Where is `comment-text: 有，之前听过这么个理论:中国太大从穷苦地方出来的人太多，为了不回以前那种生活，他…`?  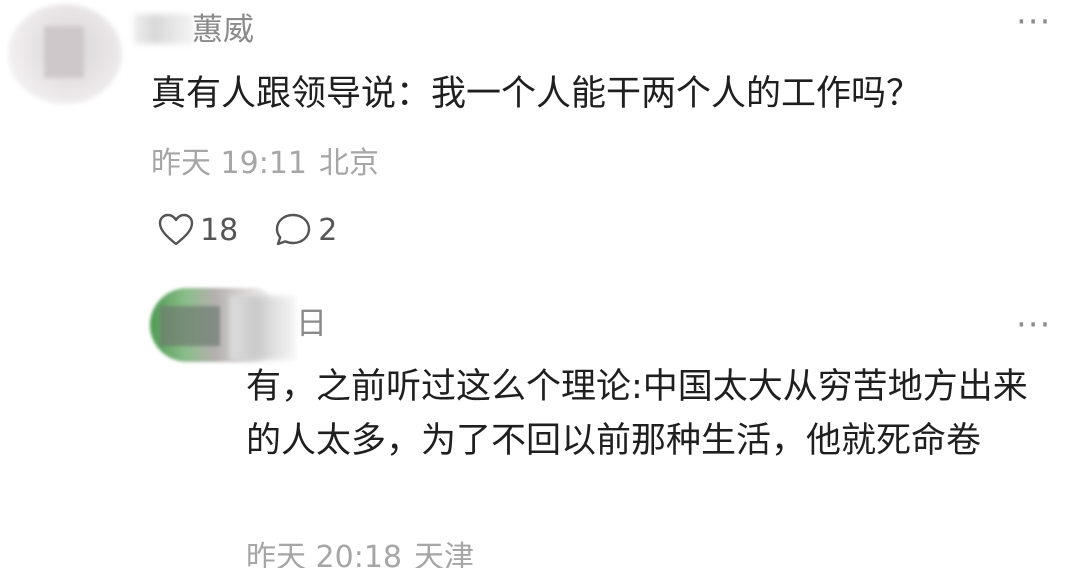 comment-text: 有，之前听过这么个理论:中国太大从穷苦地方出来的人太多，为了不回以前那种生活，他… is located at coordinates (637, 414).